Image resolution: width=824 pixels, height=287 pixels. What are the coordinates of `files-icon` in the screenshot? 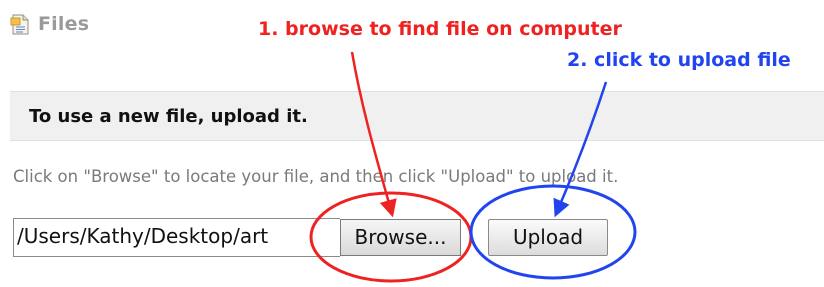 It's located at (19, 24).